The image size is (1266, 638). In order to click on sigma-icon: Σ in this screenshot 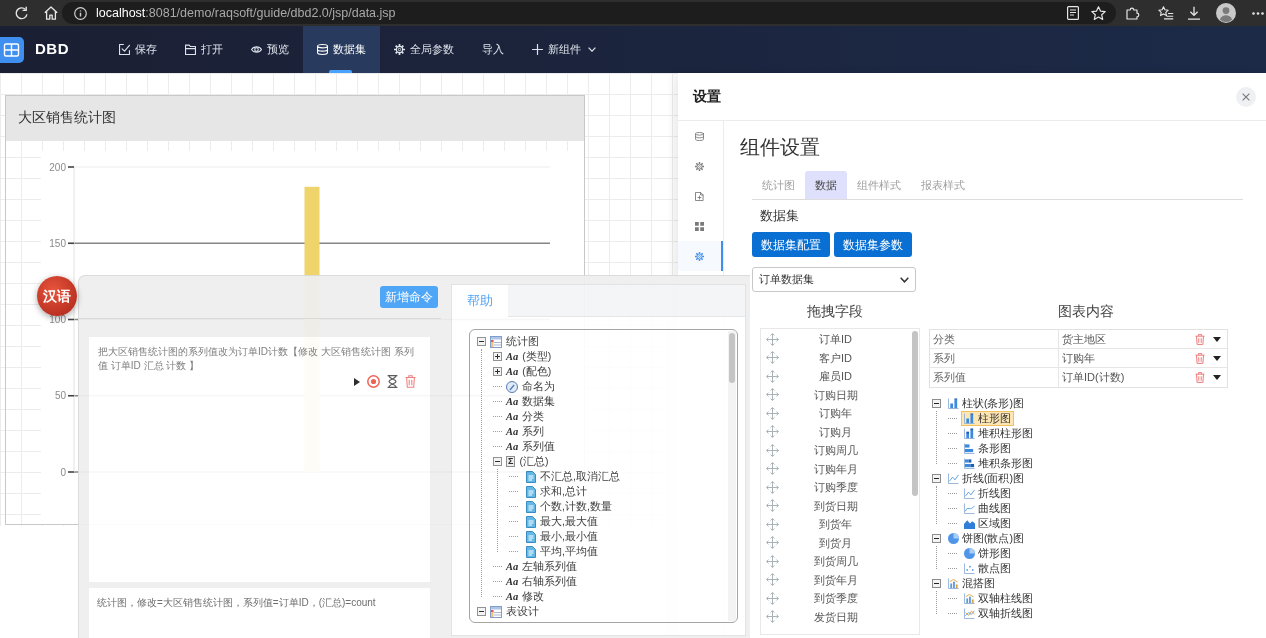, I will do `click(511, 461)`.